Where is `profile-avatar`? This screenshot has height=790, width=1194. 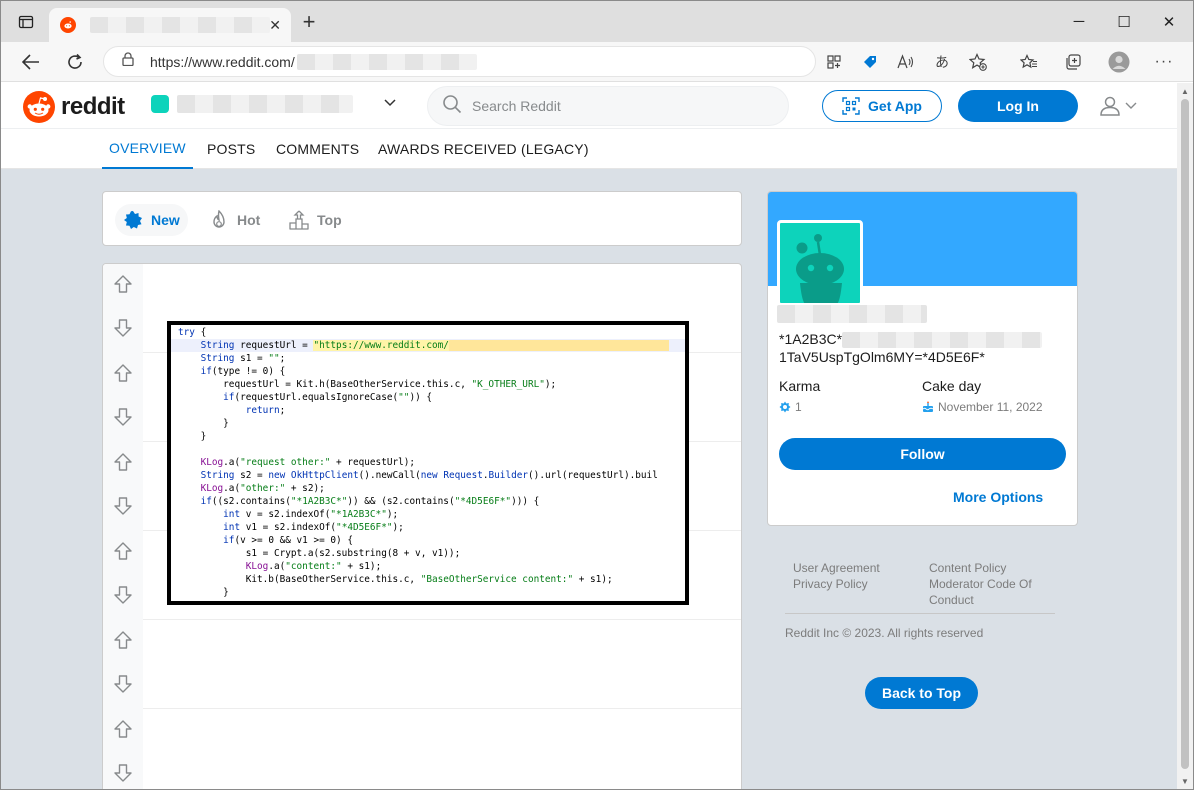 profile-avatar is located at coordinates (820, 263).